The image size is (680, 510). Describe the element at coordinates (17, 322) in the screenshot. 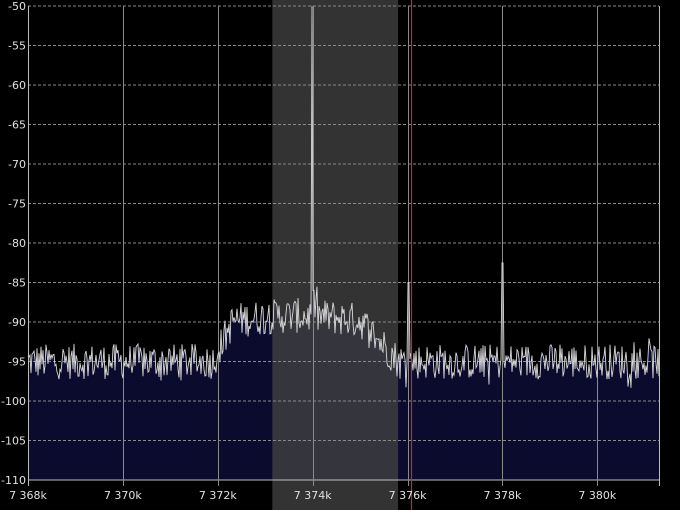

I see `y-tick-label: -90` at that location.